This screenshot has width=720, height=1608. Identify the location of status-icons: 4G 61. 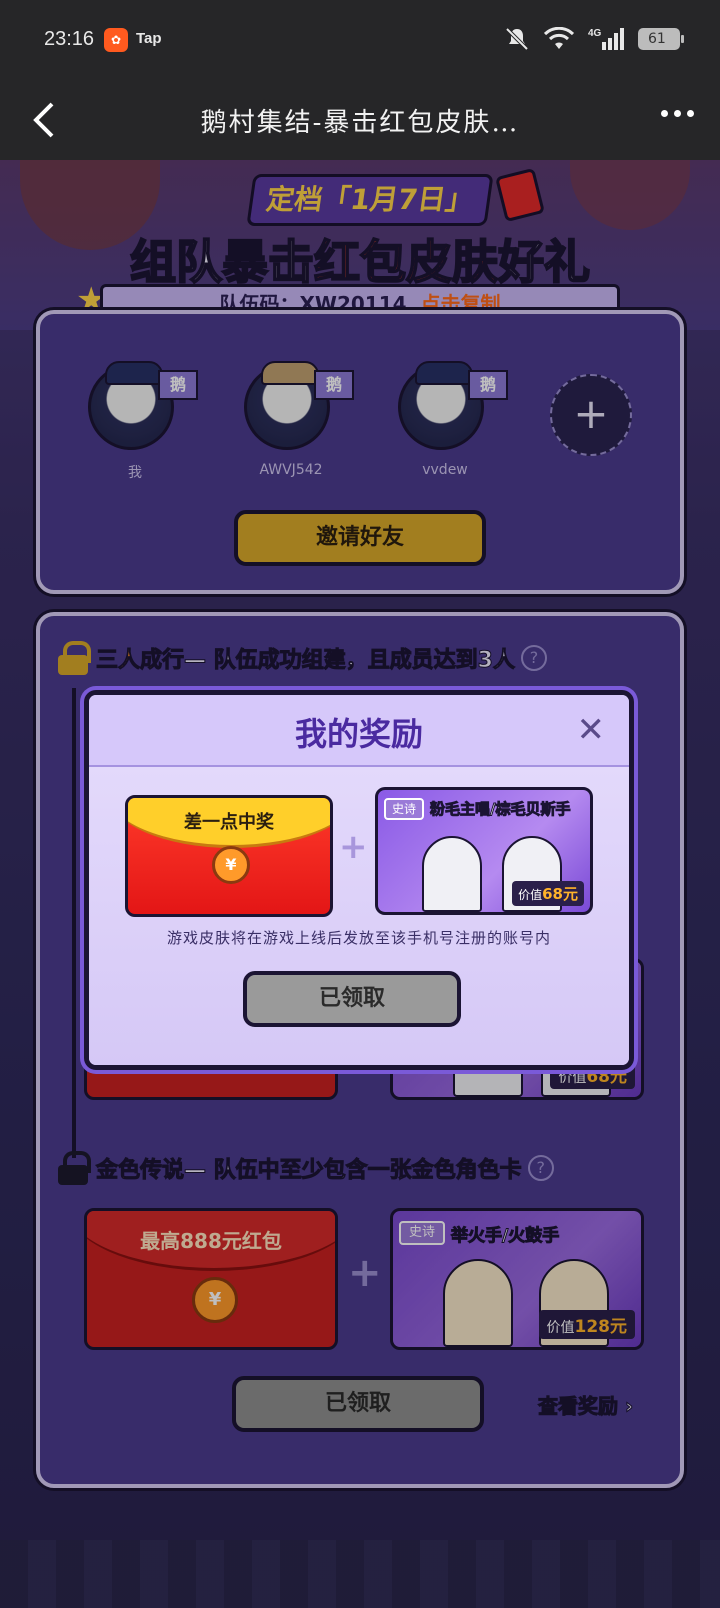
(594, 39).